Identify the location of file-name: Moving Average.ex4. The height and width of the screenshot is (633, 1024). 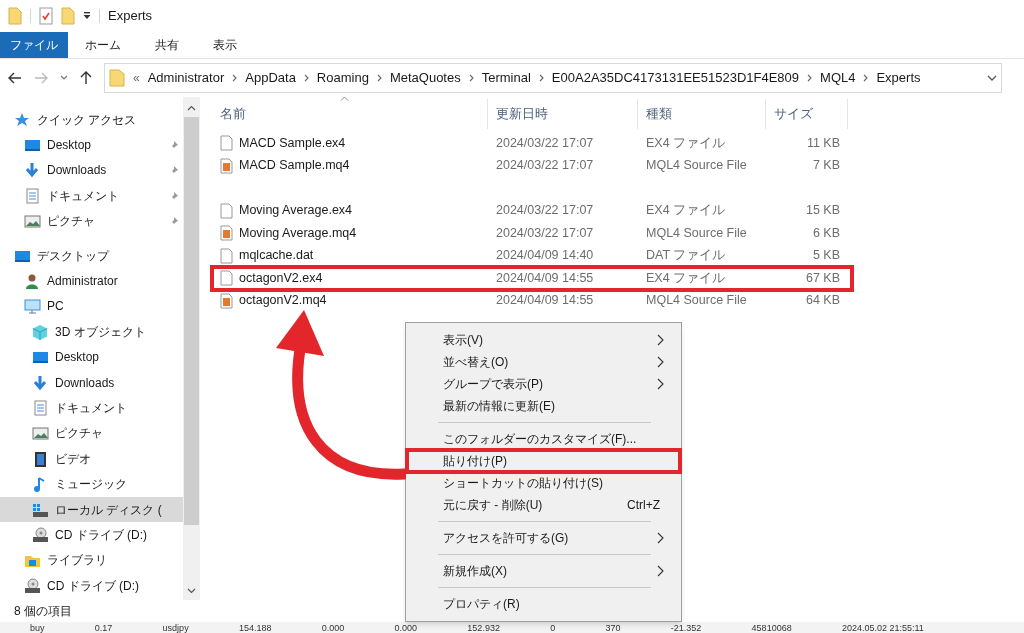
(296, 210).